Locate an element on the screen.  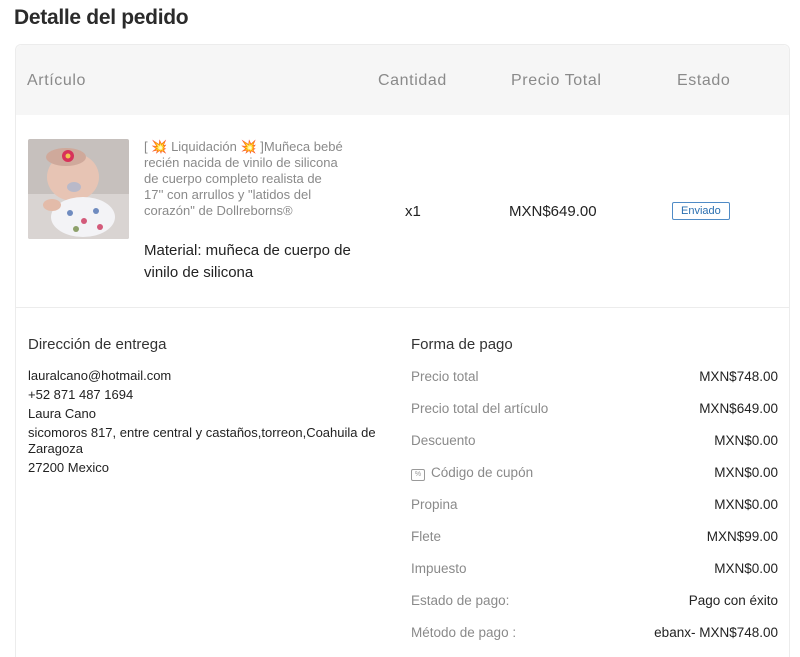
delivery-title: Dirección de entrega is located at coordinates (97, 344).